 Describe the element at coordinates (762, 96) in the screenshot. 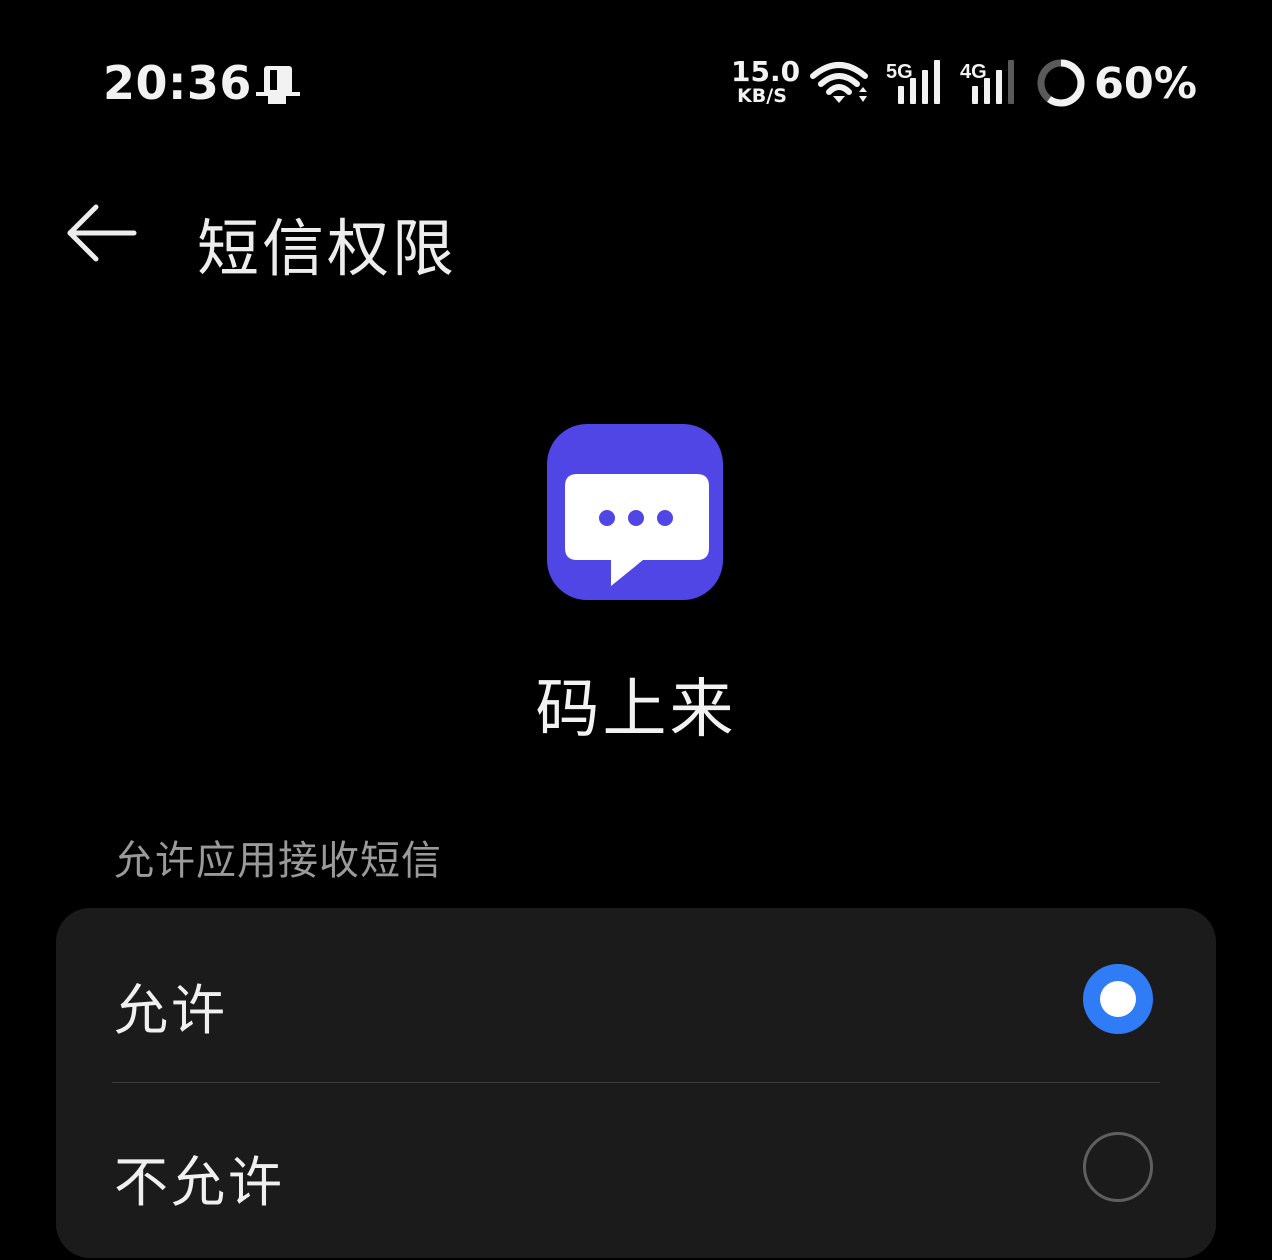

I see `network-speed-unit: KB/S` at that location.